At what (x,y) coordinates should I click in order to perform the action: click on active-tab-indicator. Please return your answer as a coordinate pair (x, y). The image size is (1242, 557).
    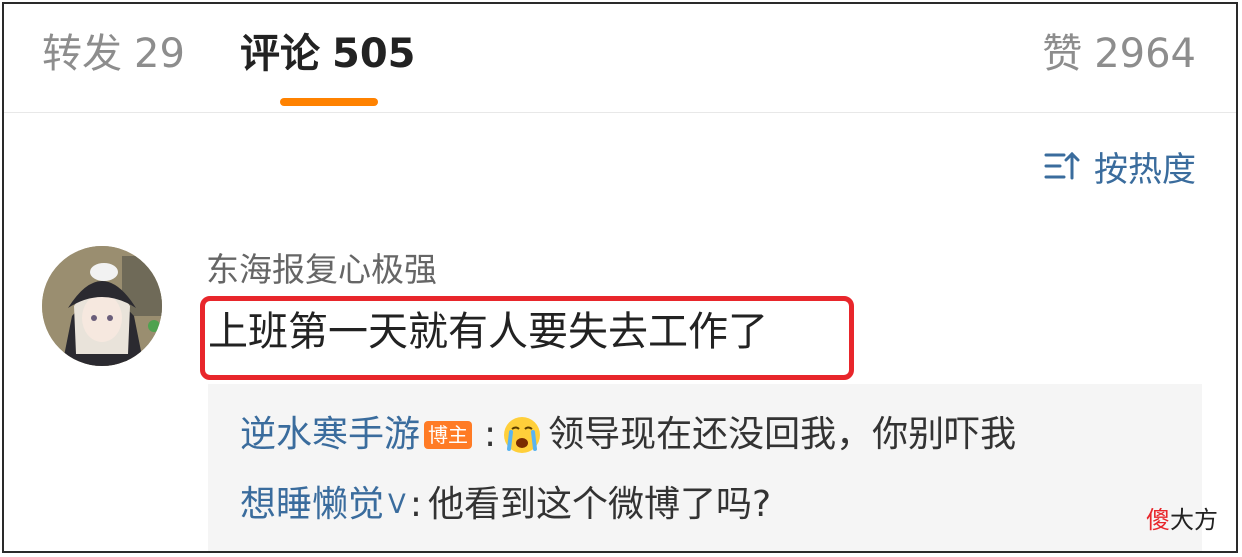
    Looking at the image, I should click on (329, 102).